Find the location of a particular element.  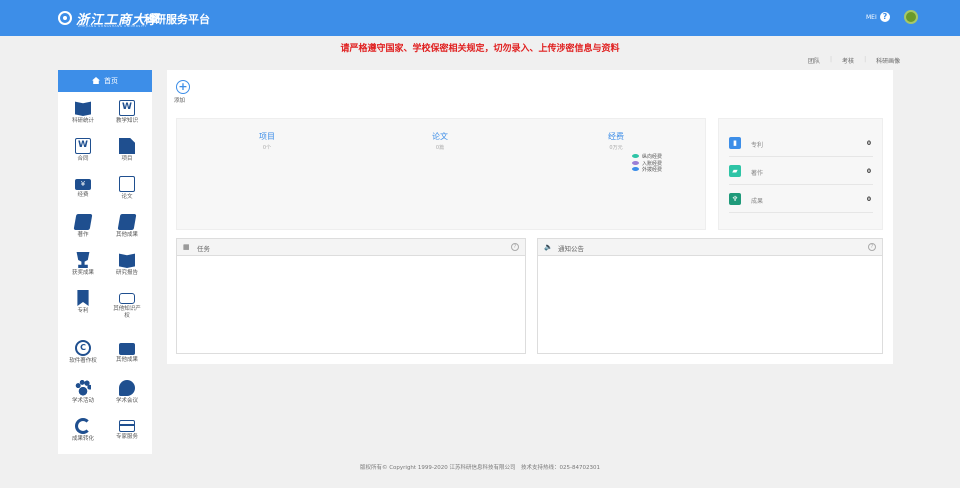

sidebar-item-label: 研究报告 is located at coordinates (126, 273).